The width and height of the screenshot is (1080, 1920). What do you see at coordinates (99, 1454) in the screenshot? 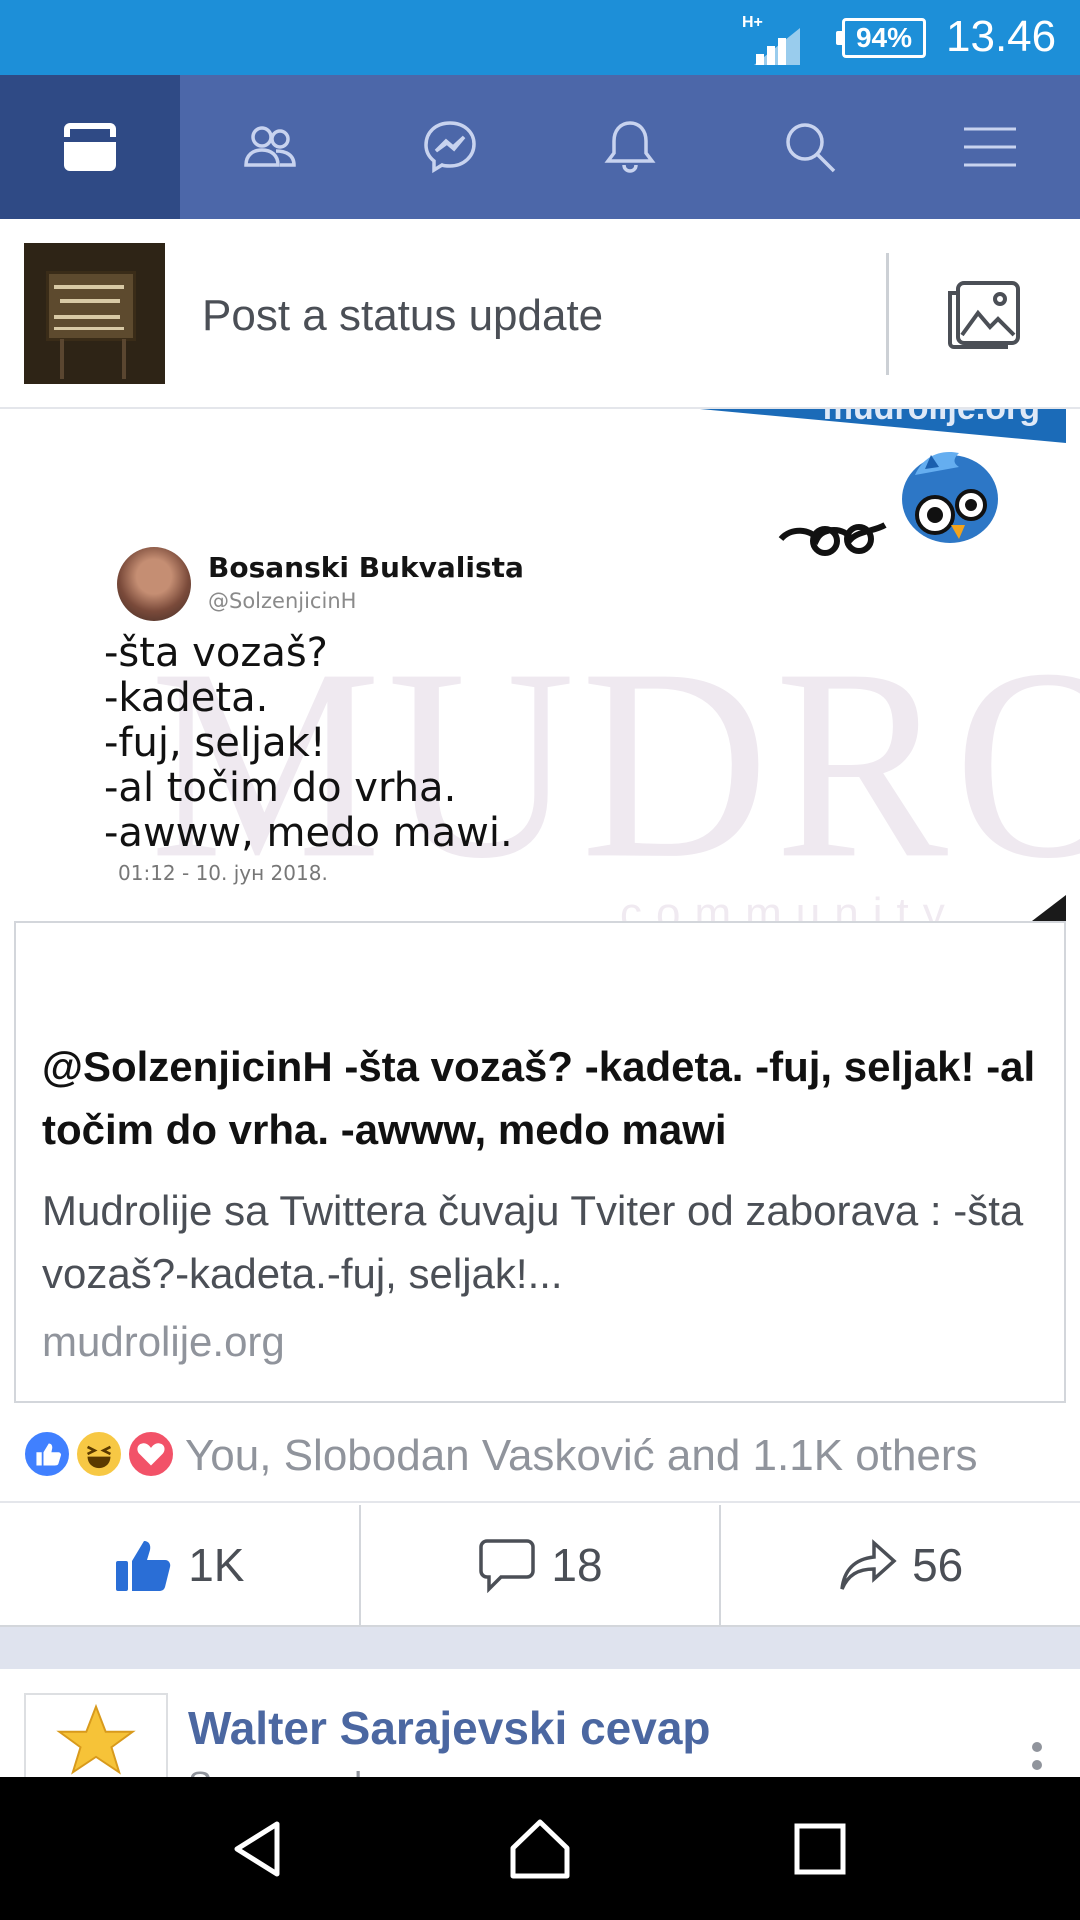
I see `haha-reaction-icon` at bounding box center [99, 1454].